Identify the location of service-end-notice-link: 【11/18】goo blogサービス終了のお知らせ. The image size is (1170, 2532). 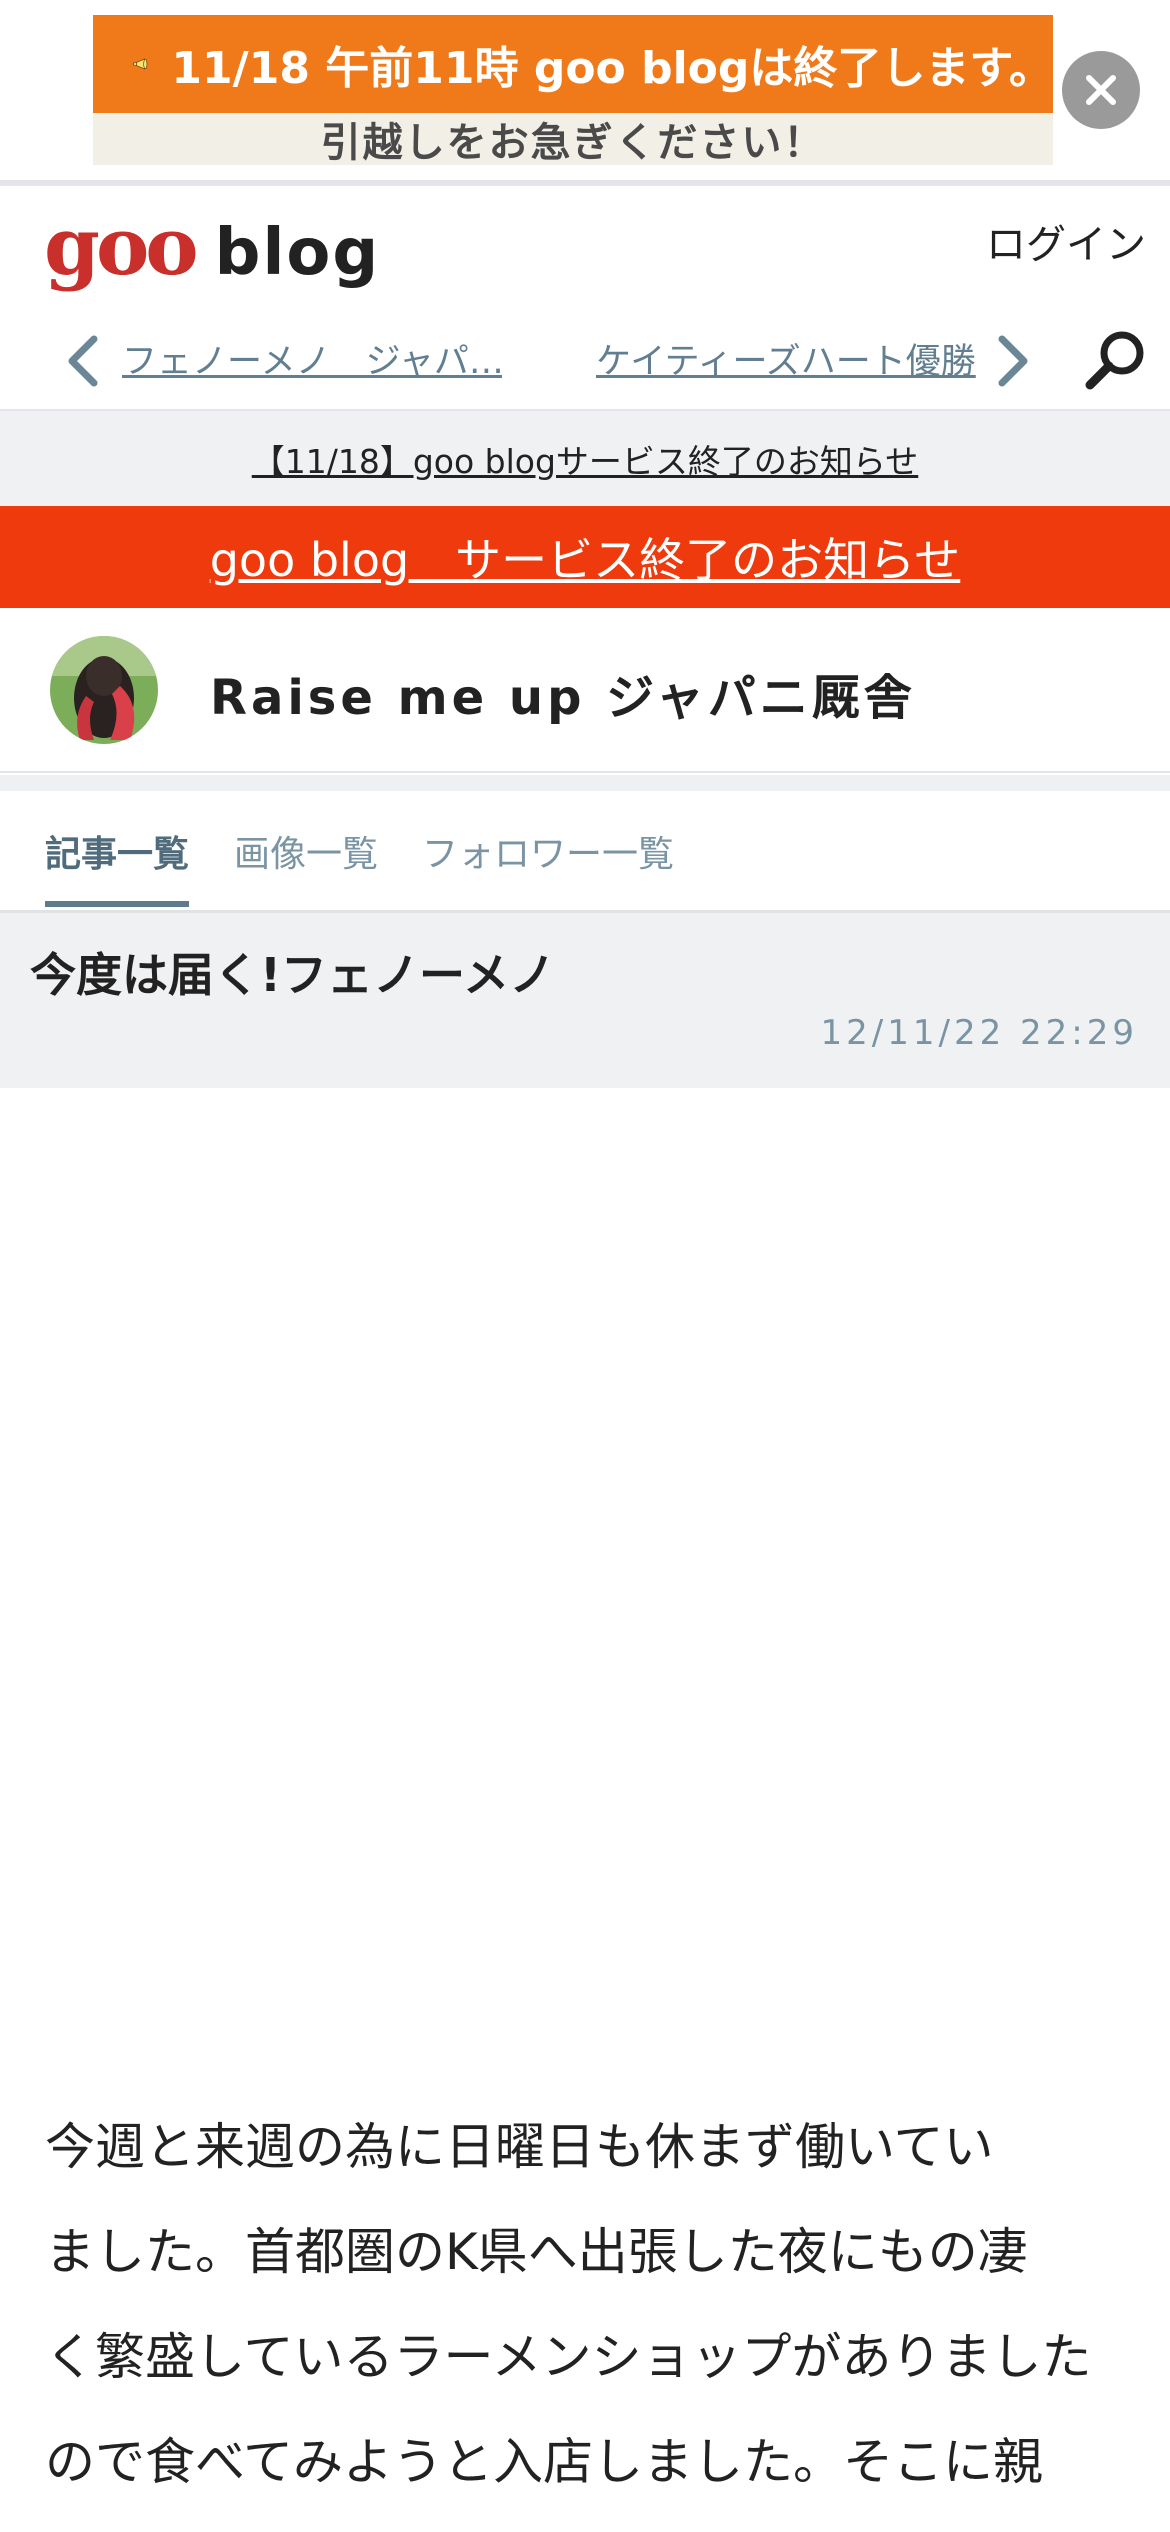
(585, 458).